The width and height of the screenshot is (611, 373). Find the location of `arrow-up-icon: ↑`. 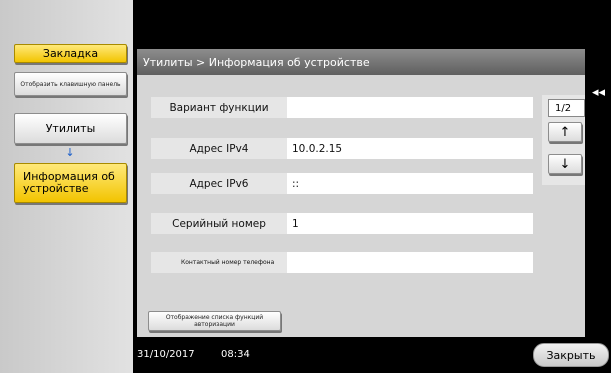

arrow-up-icon: ↑ is located at coordinates (565, 132).